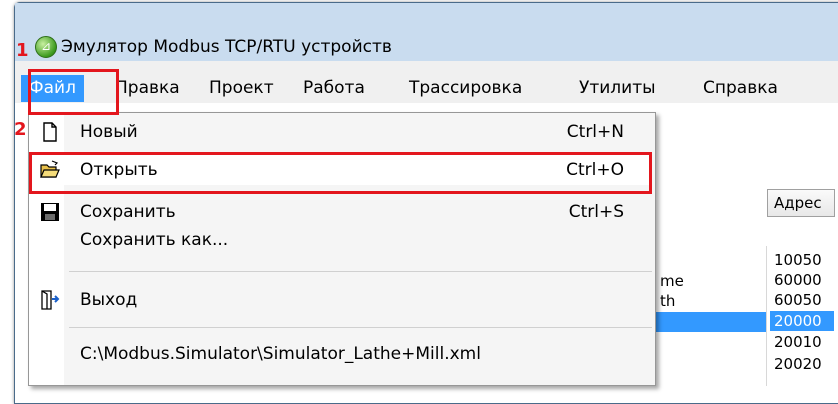 The image size is (838, 404). What do you see at coordinates (50, 300) in the screenshot?
I see `exit-door-icon` at bounding box center [50, 300].